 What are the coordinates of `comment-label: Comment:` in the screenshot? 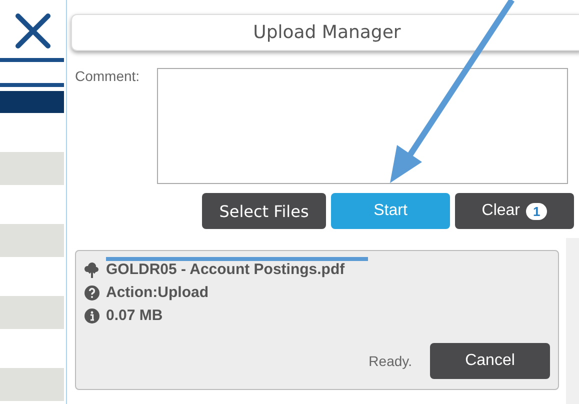 It's located at (108, 77).